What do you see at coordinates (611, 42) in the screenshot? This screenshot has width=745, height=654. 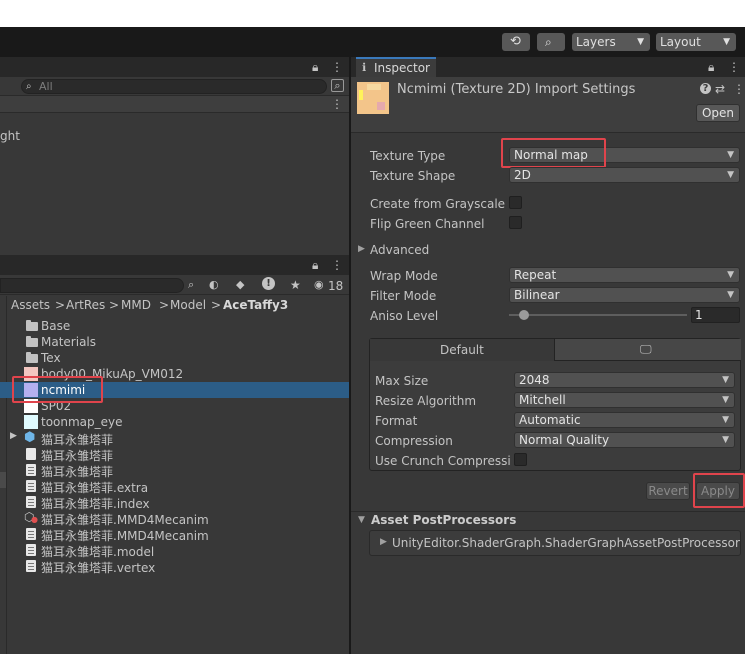 I see `layers-dropdown: Layers ▼` at bounding box center [611, 42].